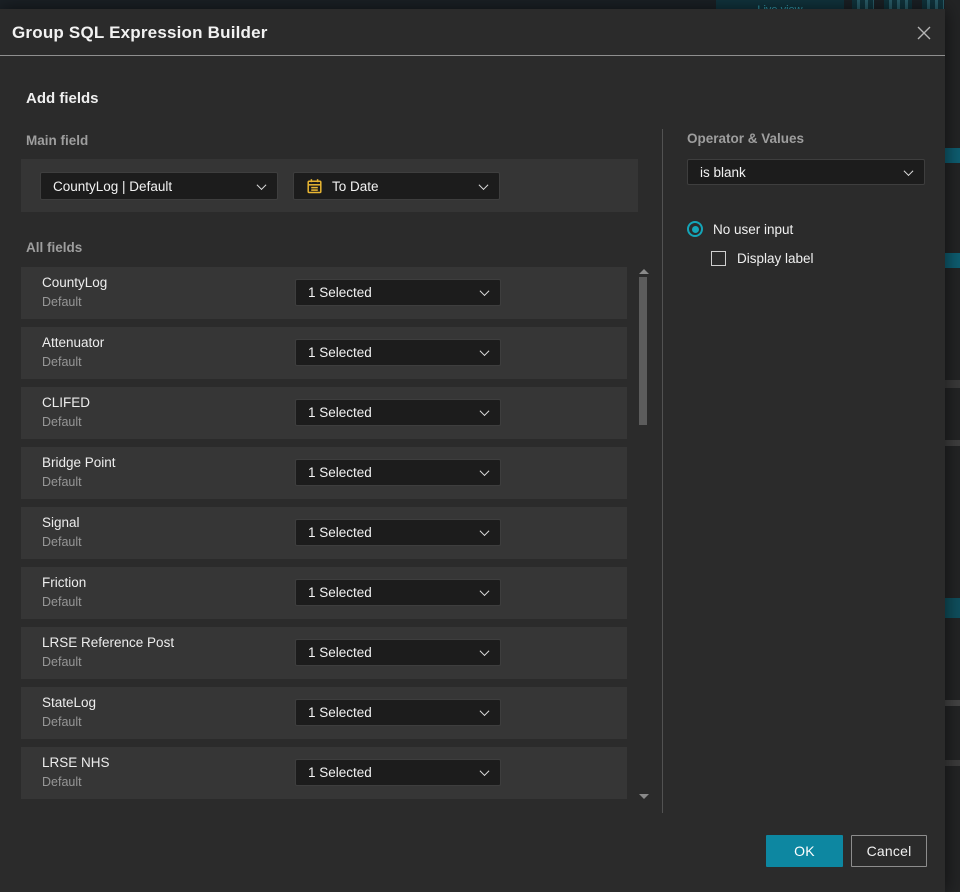 This screenshot has width=960, height=892. What do you see at coordinates (66, 402) in the screenshot?
I see `field-name: CLIFED` at bounding box center [66, 402].